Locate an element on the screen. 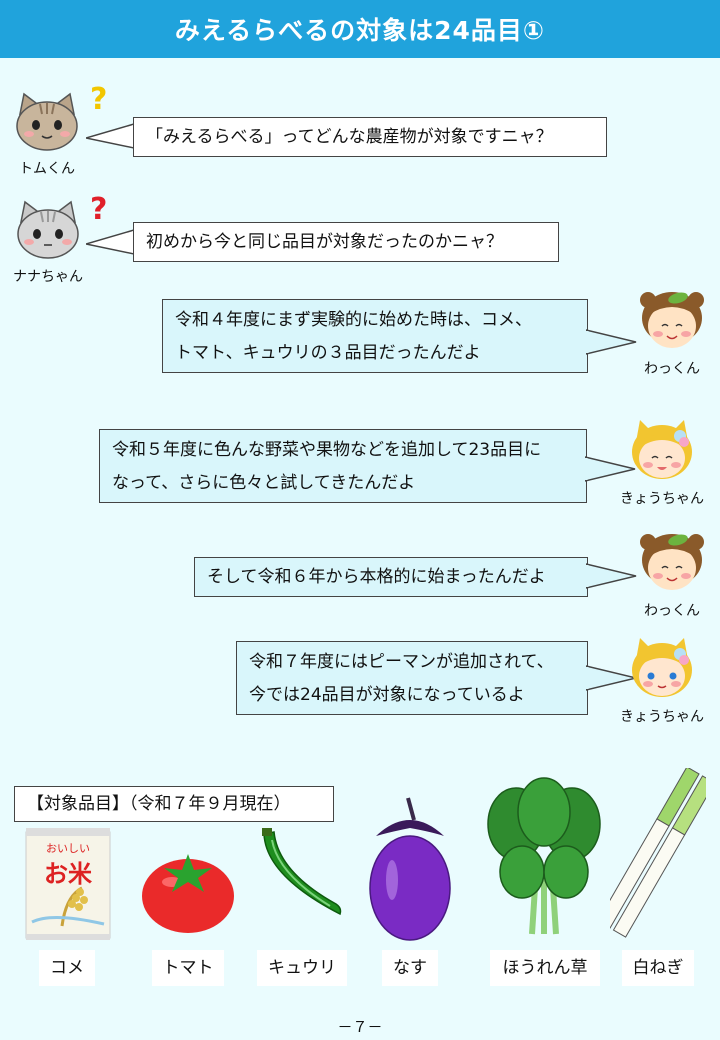 The image size is (720, 1040). item-label-cucumber: キュウリ is located at coordinates (302, 968).